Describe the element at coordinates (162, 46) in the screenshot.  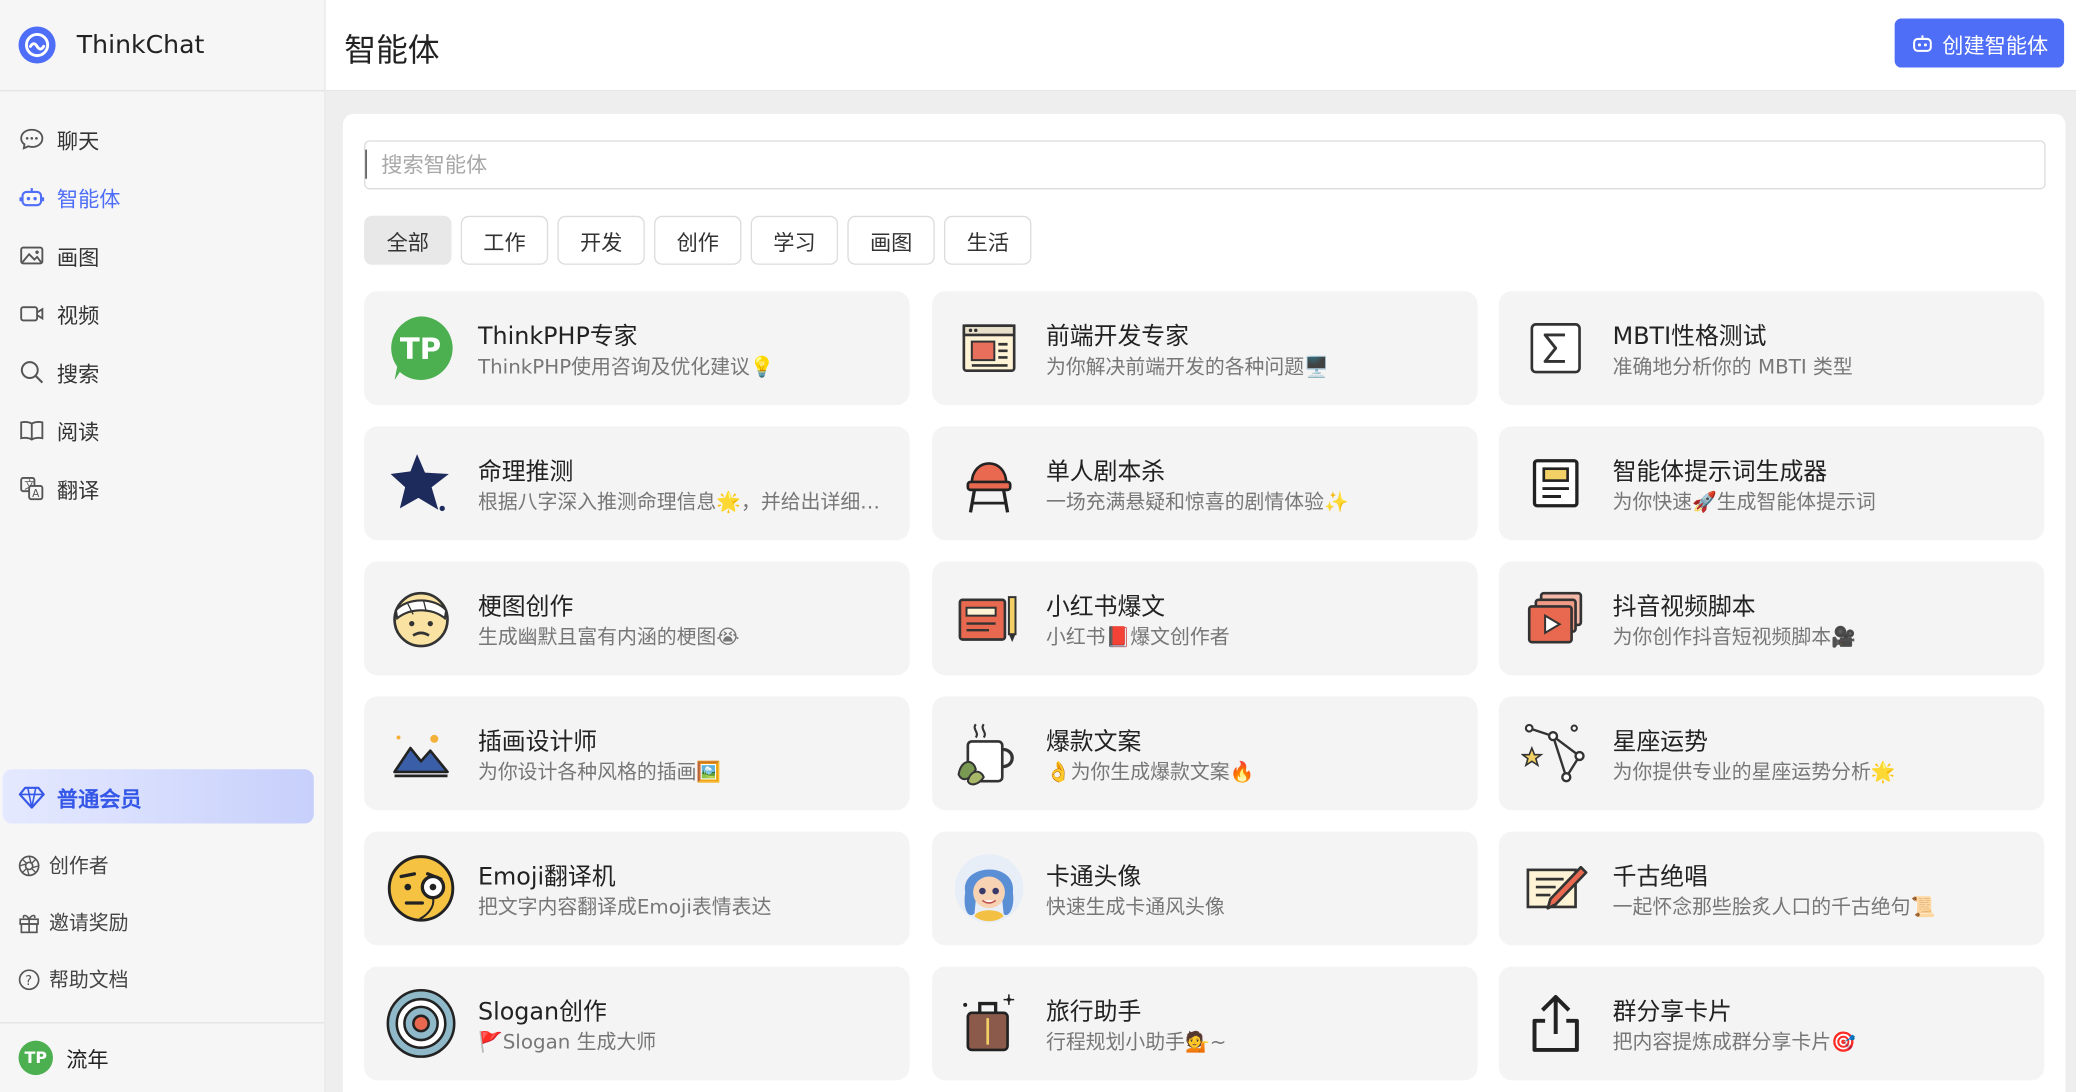
I see `brand: ThinkChat` at that location.